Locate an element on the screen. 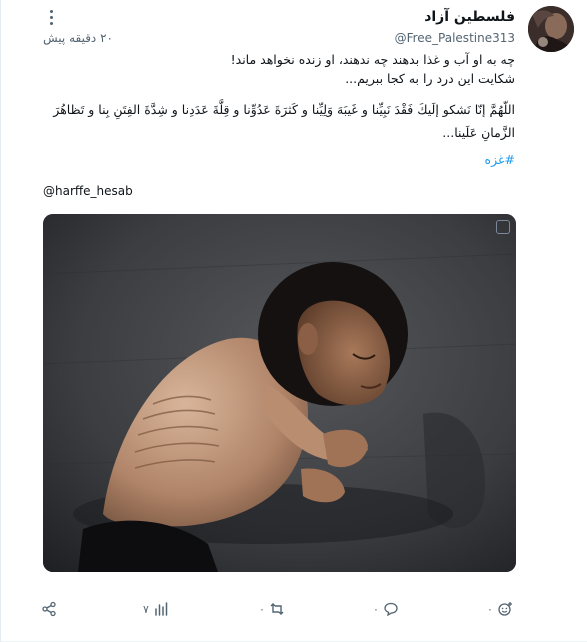 The image size is (587, 642). repost-icon is located at coordinates (277, 609).